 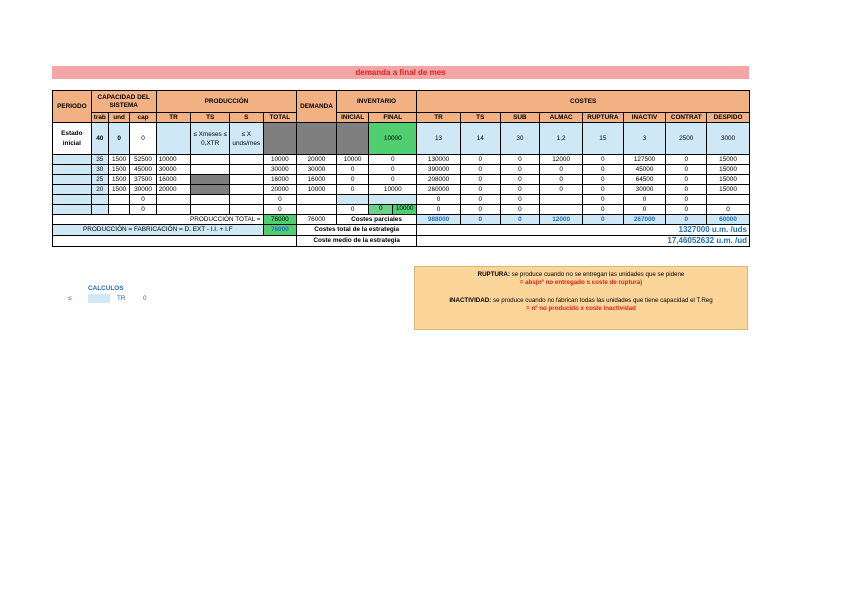 What do you see at coordinates (143, 189) in the screenshot?
I see `cap-cell: 30000` at bounding box center [143, 189].